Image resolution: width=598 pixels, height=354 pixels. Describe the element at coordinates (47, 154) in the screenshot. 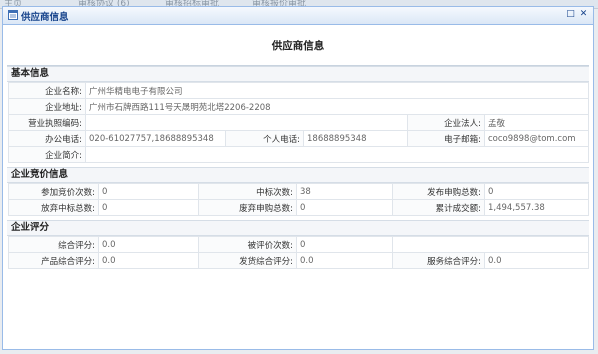

I see `intro-label: 企业简介:` at that location.